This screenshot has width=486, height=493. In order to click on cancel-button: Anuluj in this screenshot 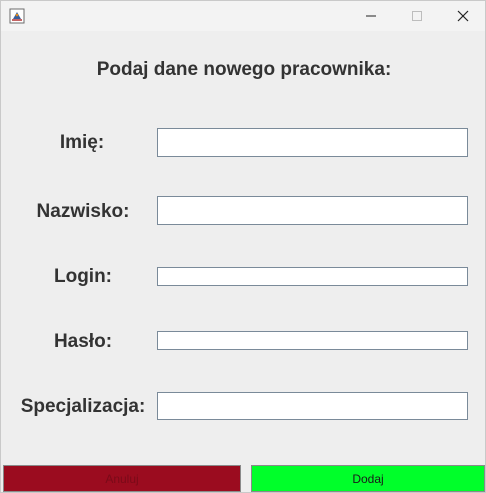, I will do `click(122, 478)`.